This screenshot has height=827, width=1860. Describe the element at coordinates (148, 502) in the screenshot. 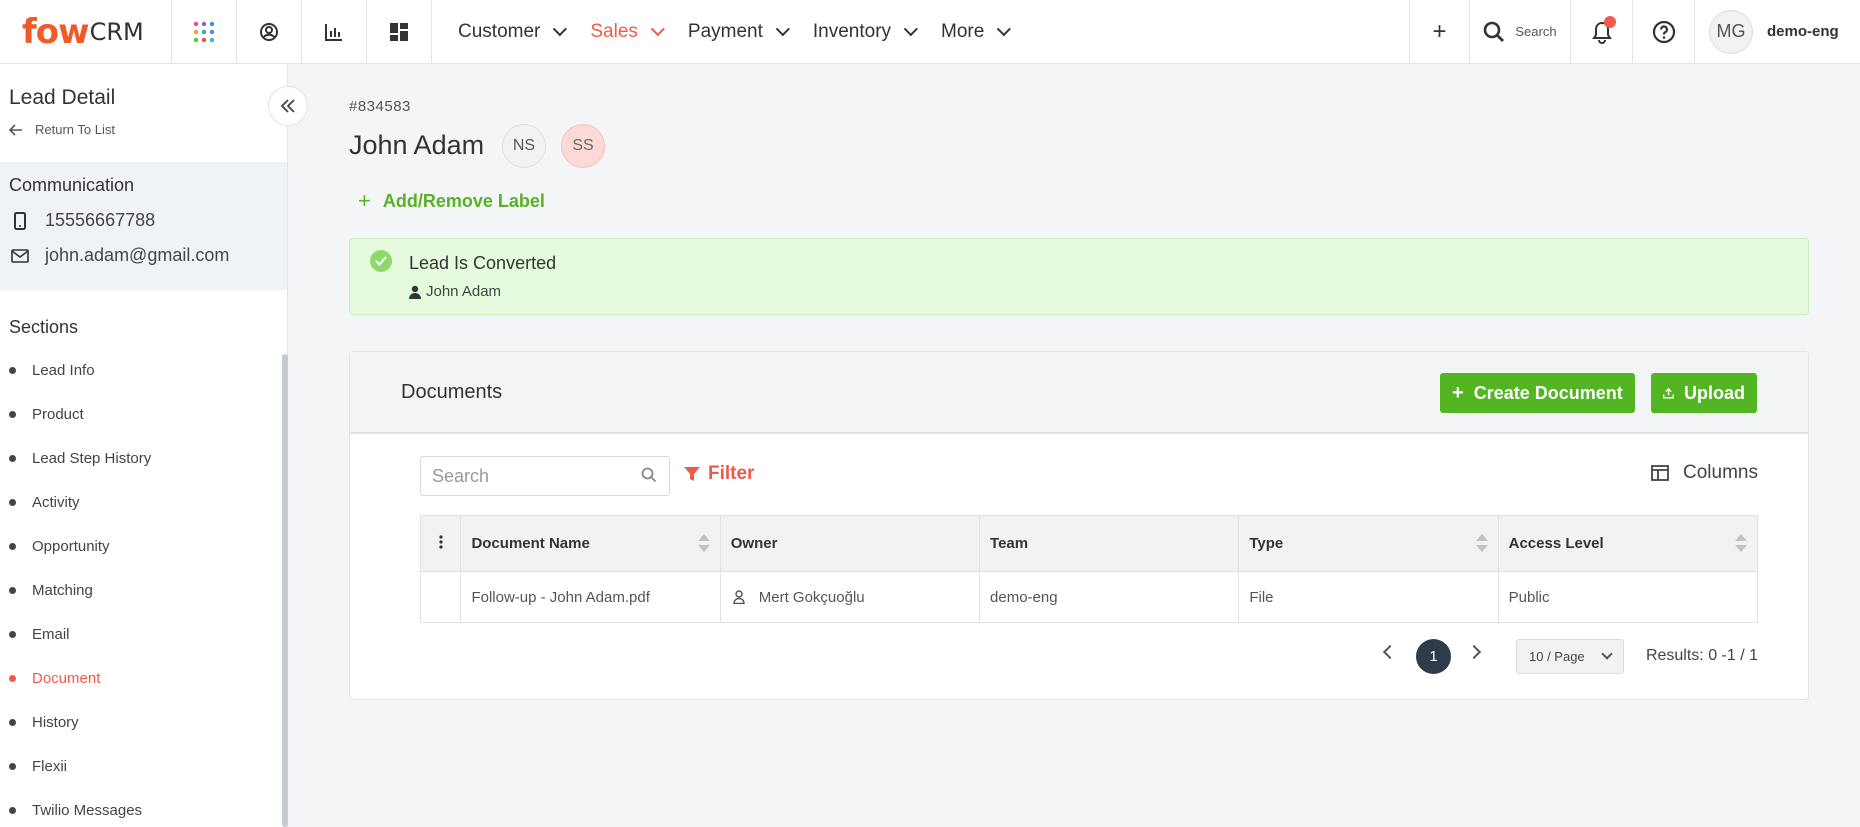

I see `section-activity: Activity` at that location.